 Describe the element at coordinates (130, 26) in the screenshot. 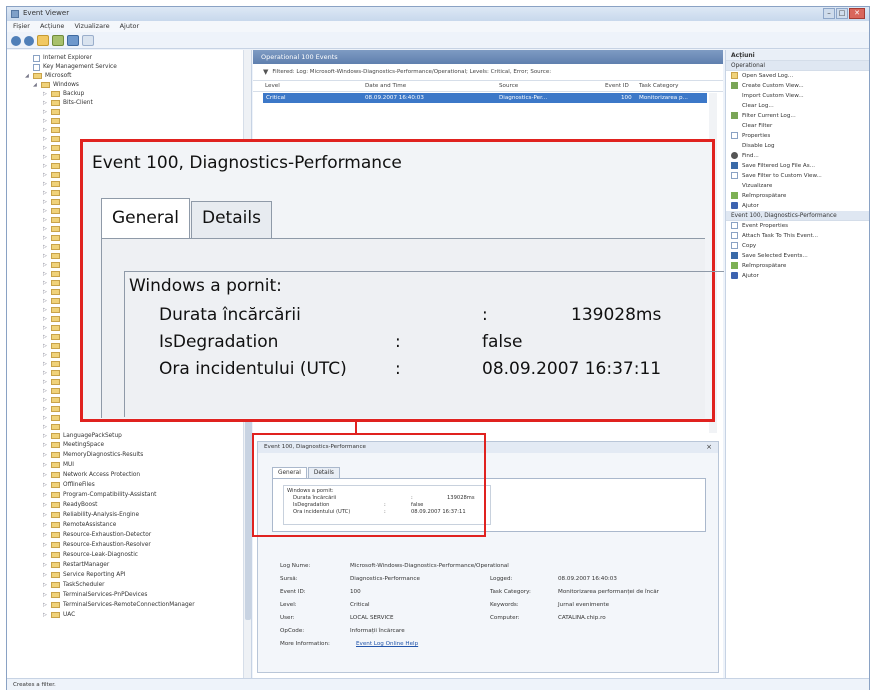

I see `menu-help: Ajutor` at that location.